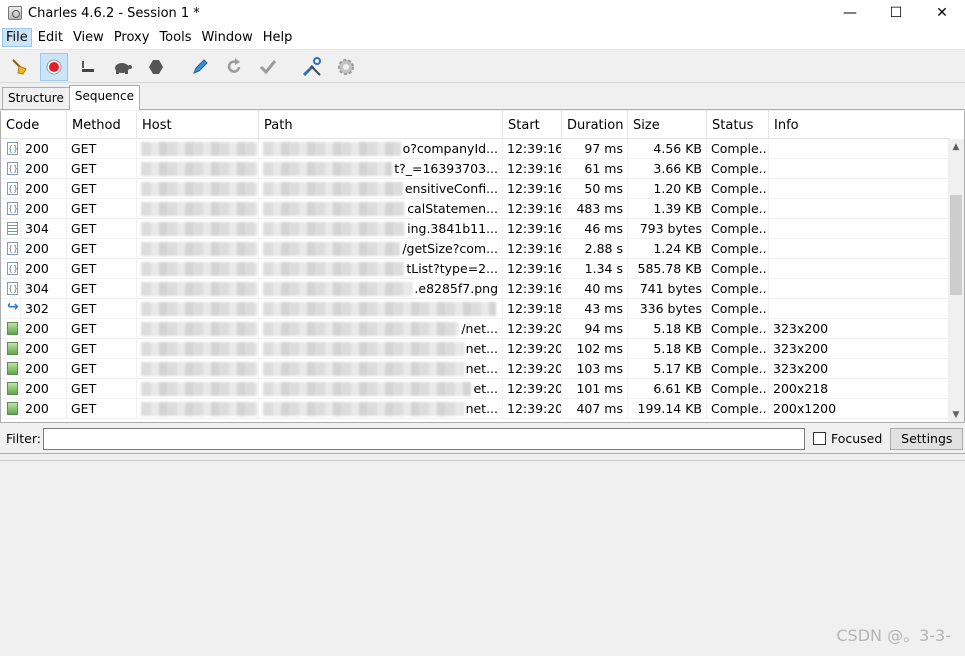 This screenshot has height=656, width=965. What do you see at coordinates (198, 125) in the screenshot?
I see `column-header-host: Host` at bounding box center [198, 125].